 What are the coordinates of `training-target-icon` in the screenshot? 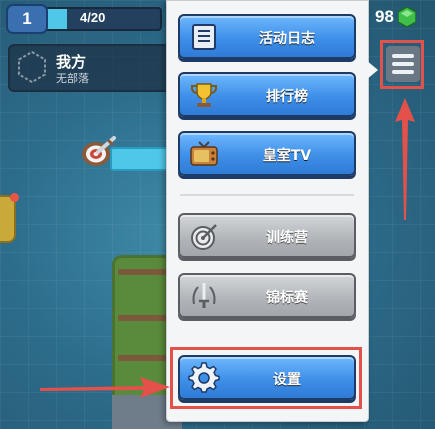 It's located at (204, 237).